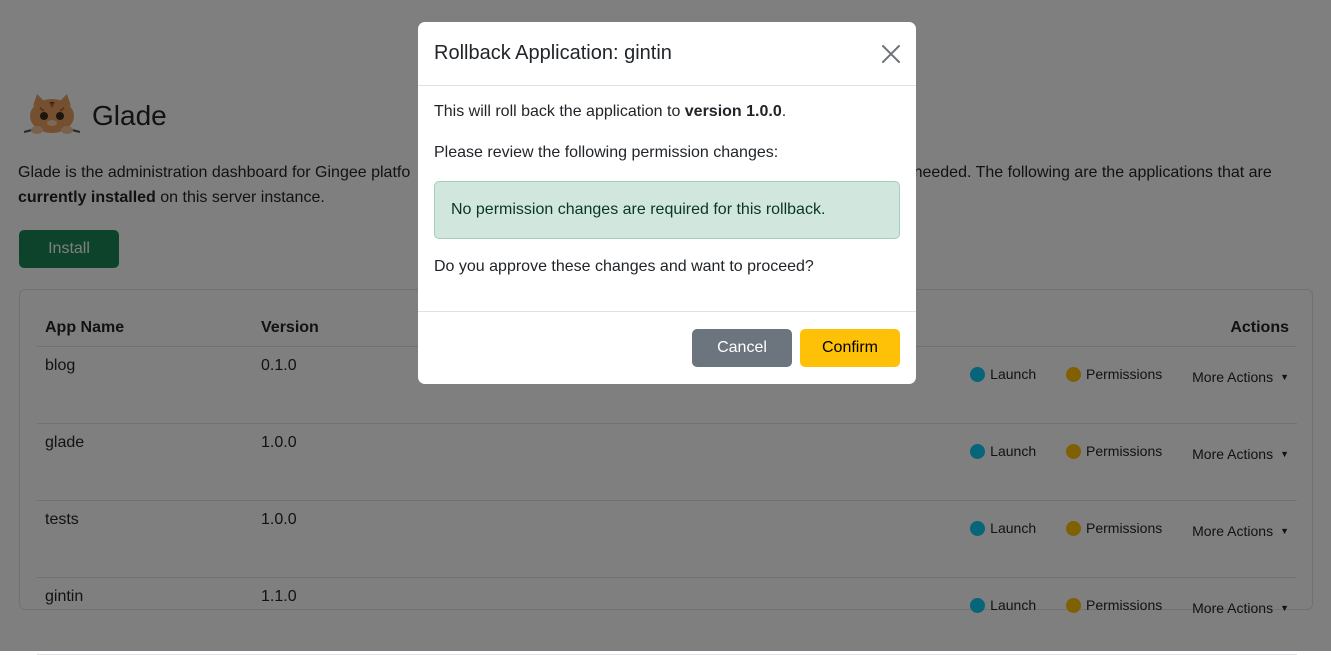 This screenshot has height=655, width=1331. I want to click on body-suffix: ., so click(784, 111).